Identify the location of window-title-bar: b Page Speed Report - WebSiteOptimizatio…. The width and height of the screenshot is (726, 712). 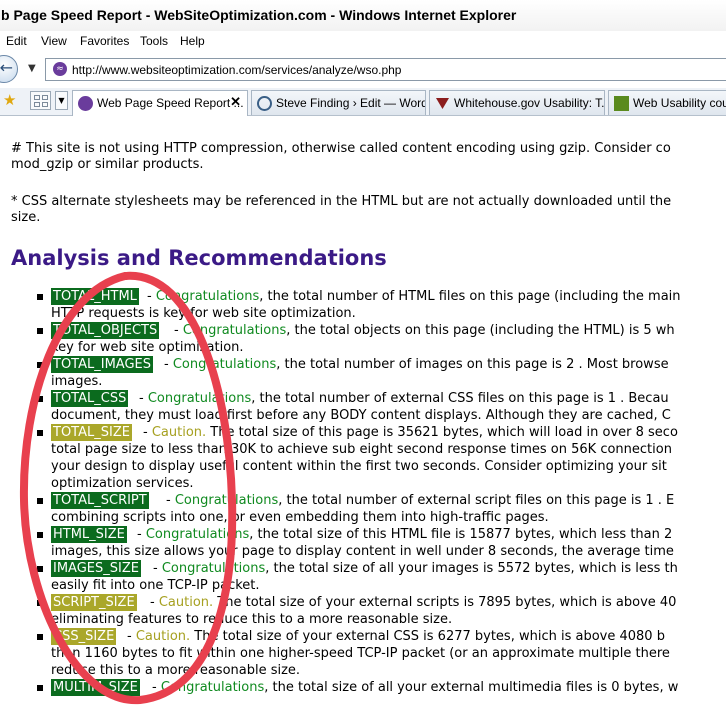
(363, 15).